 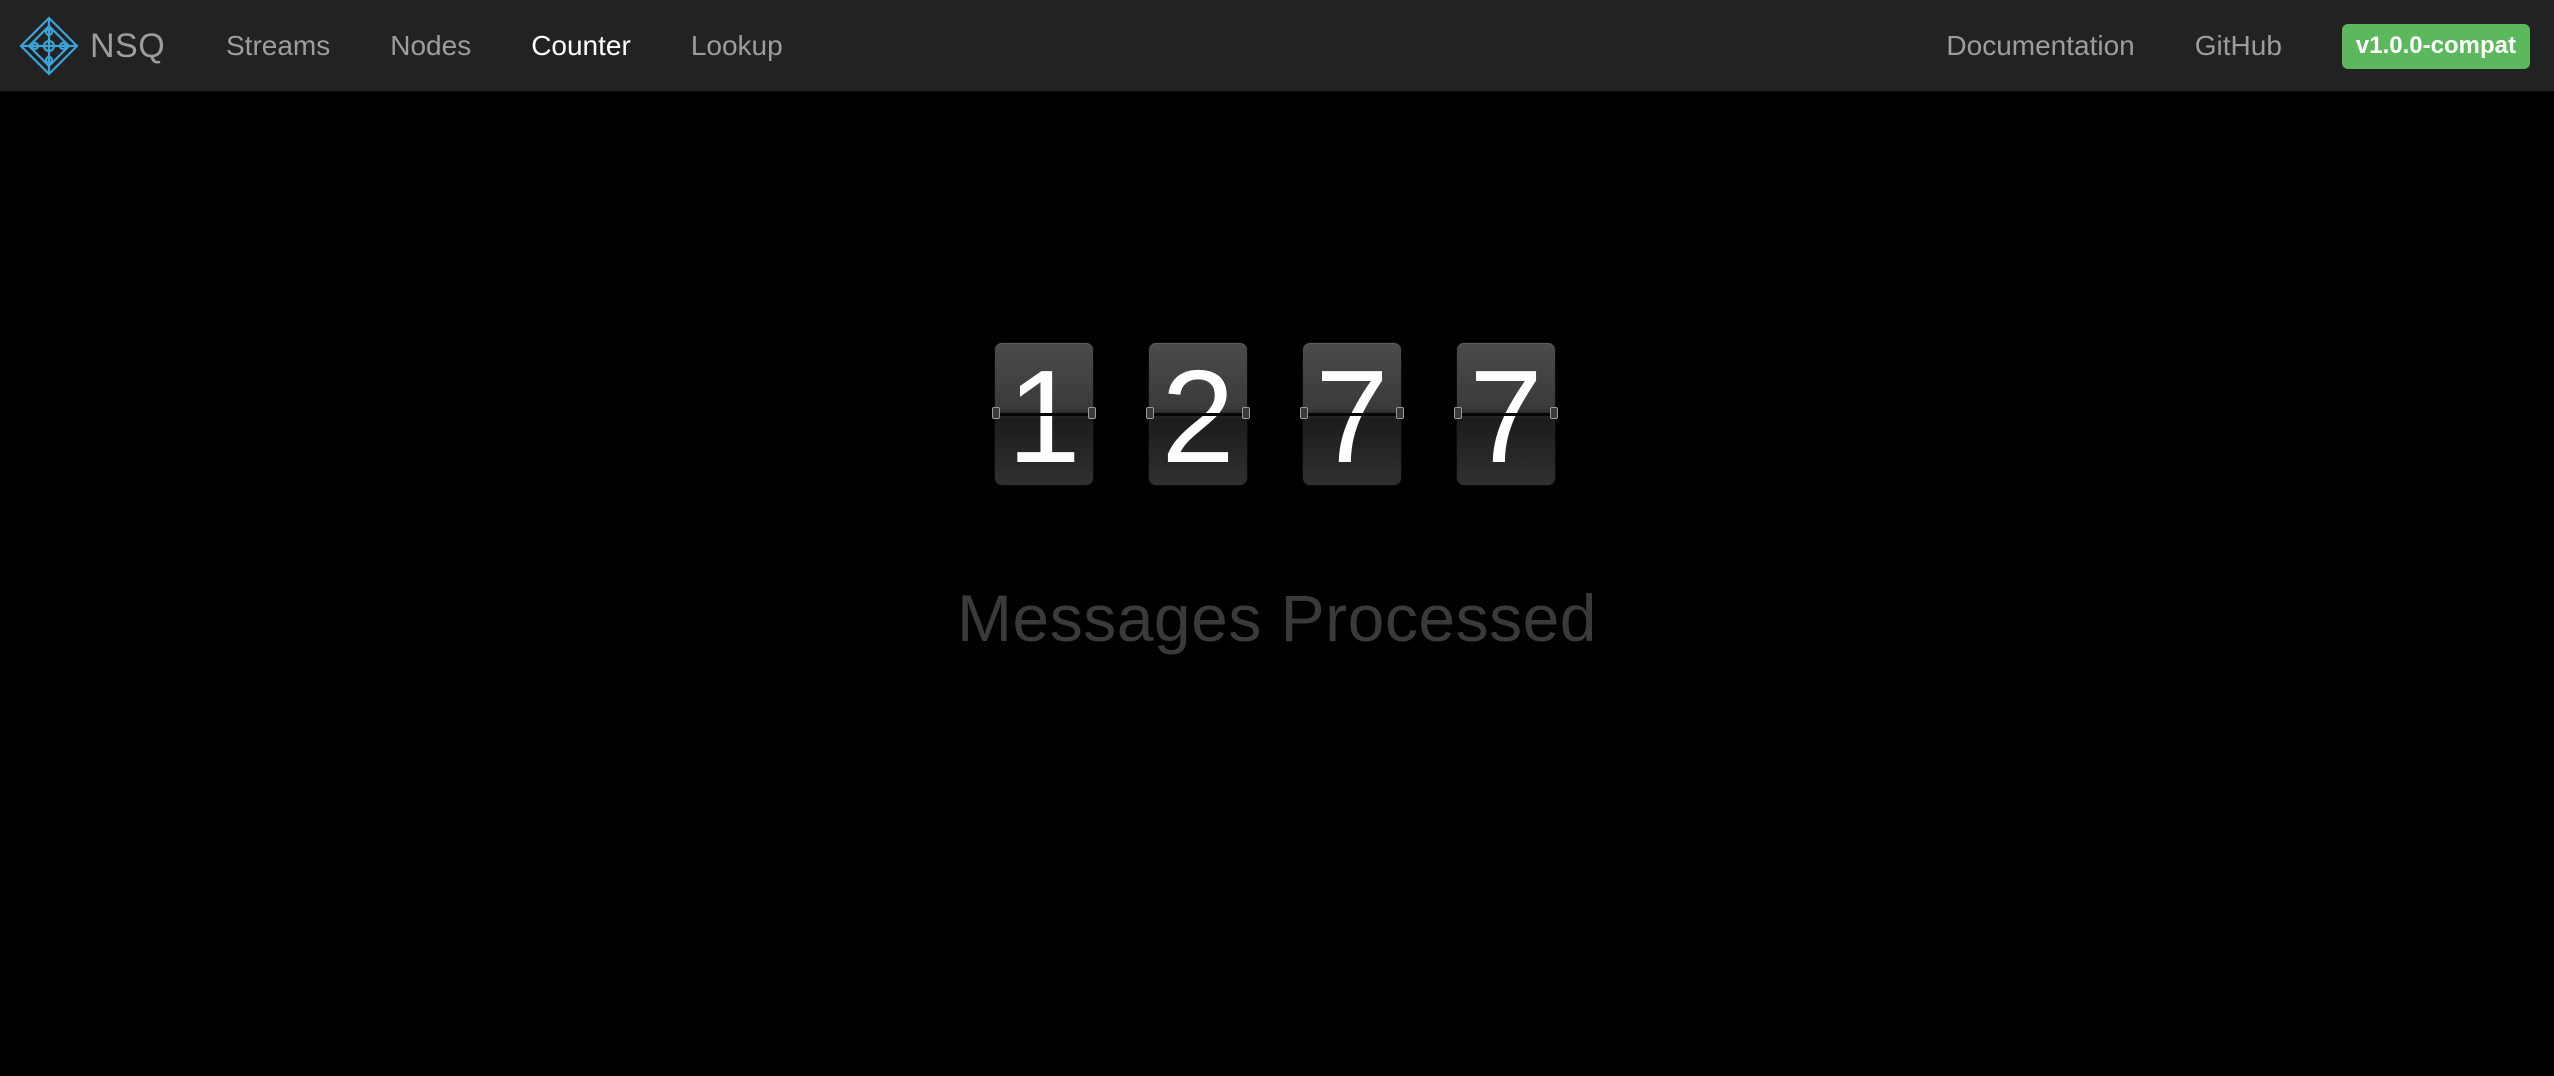 What do you see at coordinates (1277, 618) in the screenshot?
I see `counter-caption: Messages Processed` at bounding box center [1277, 618].